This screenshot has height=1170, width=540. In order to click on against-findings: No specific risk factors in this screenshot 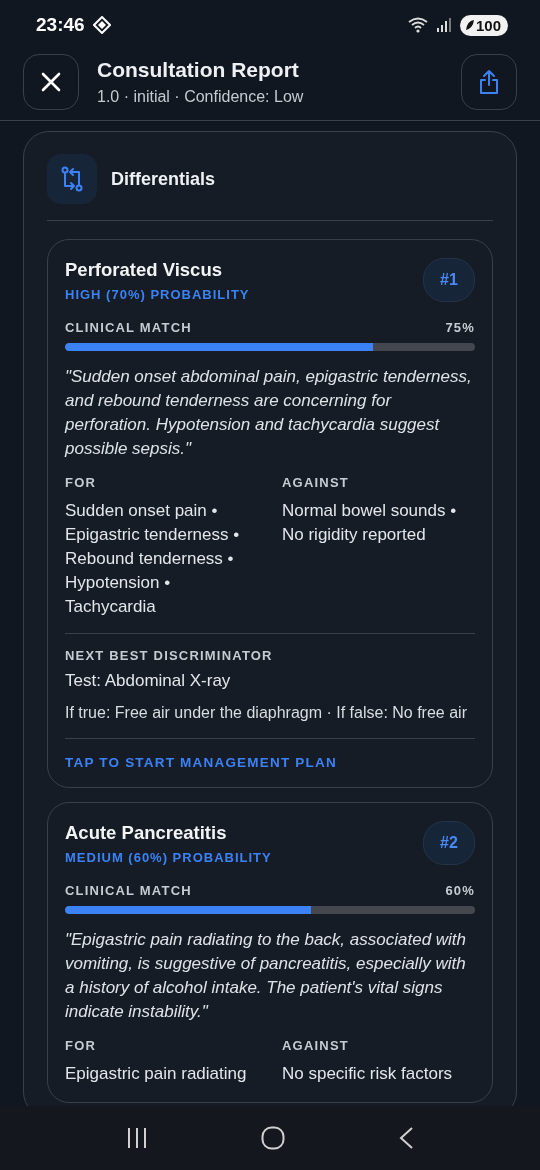, I will do `click(368, 1074)`.